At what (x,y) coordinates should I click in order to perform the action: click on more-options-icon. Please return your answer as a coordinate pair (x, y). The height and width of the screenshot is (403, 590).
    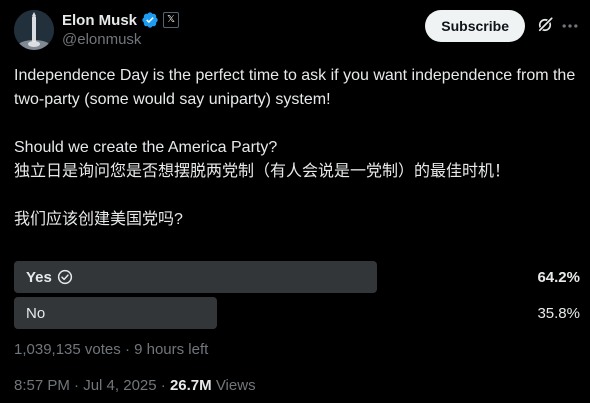
    Looking at the image, I should click on (570, 26).